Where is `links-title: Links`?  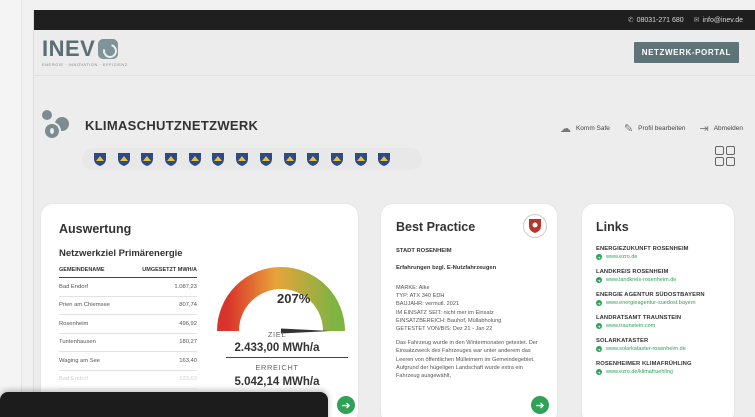
links-title: Links is located at coordinates (612, 227).